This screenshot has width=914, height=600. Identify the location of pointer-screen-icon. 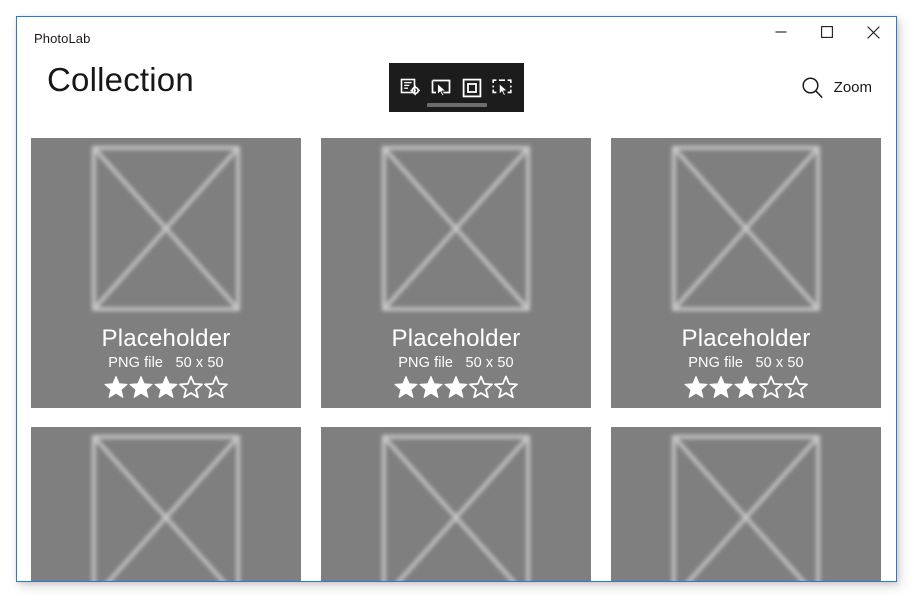
(441, 88).